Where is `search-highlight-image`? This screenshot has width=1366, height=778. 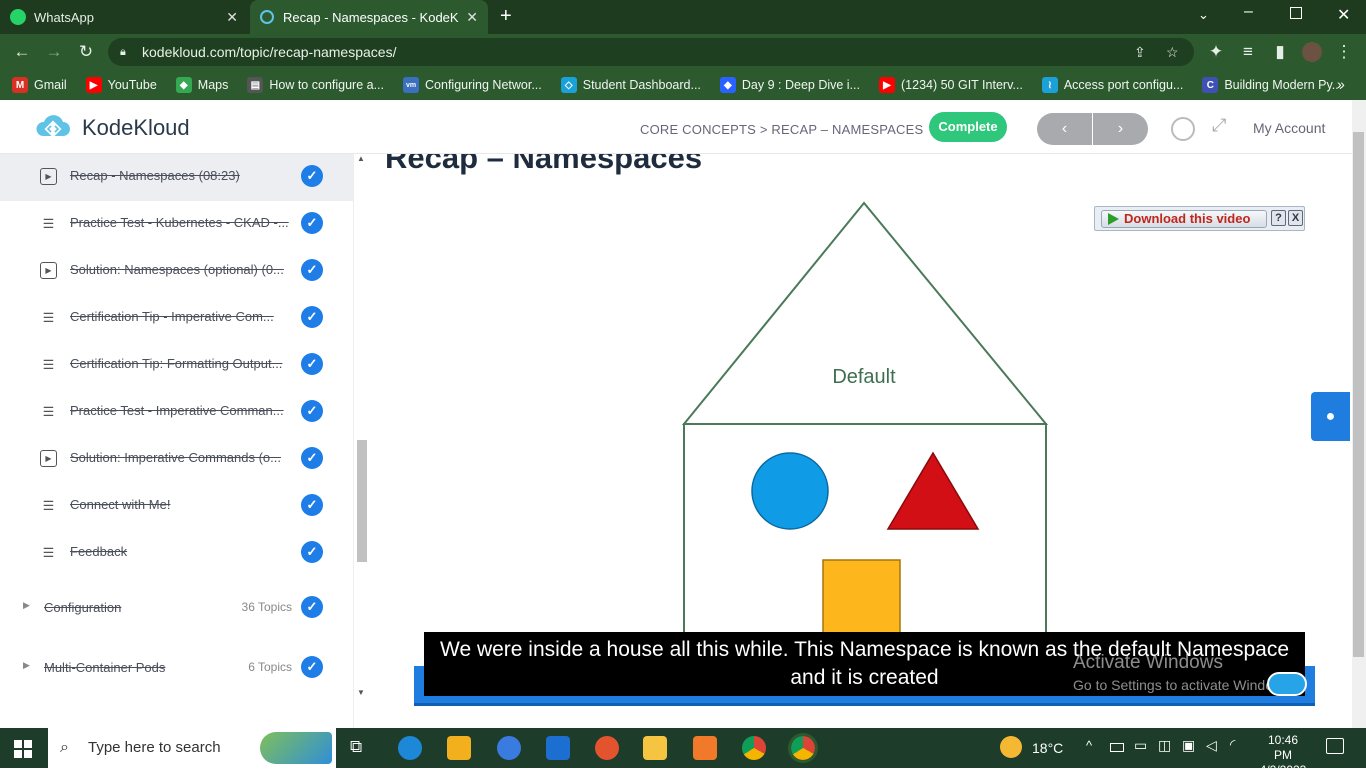 search-highlight-image is located at coordinates (296, 748).